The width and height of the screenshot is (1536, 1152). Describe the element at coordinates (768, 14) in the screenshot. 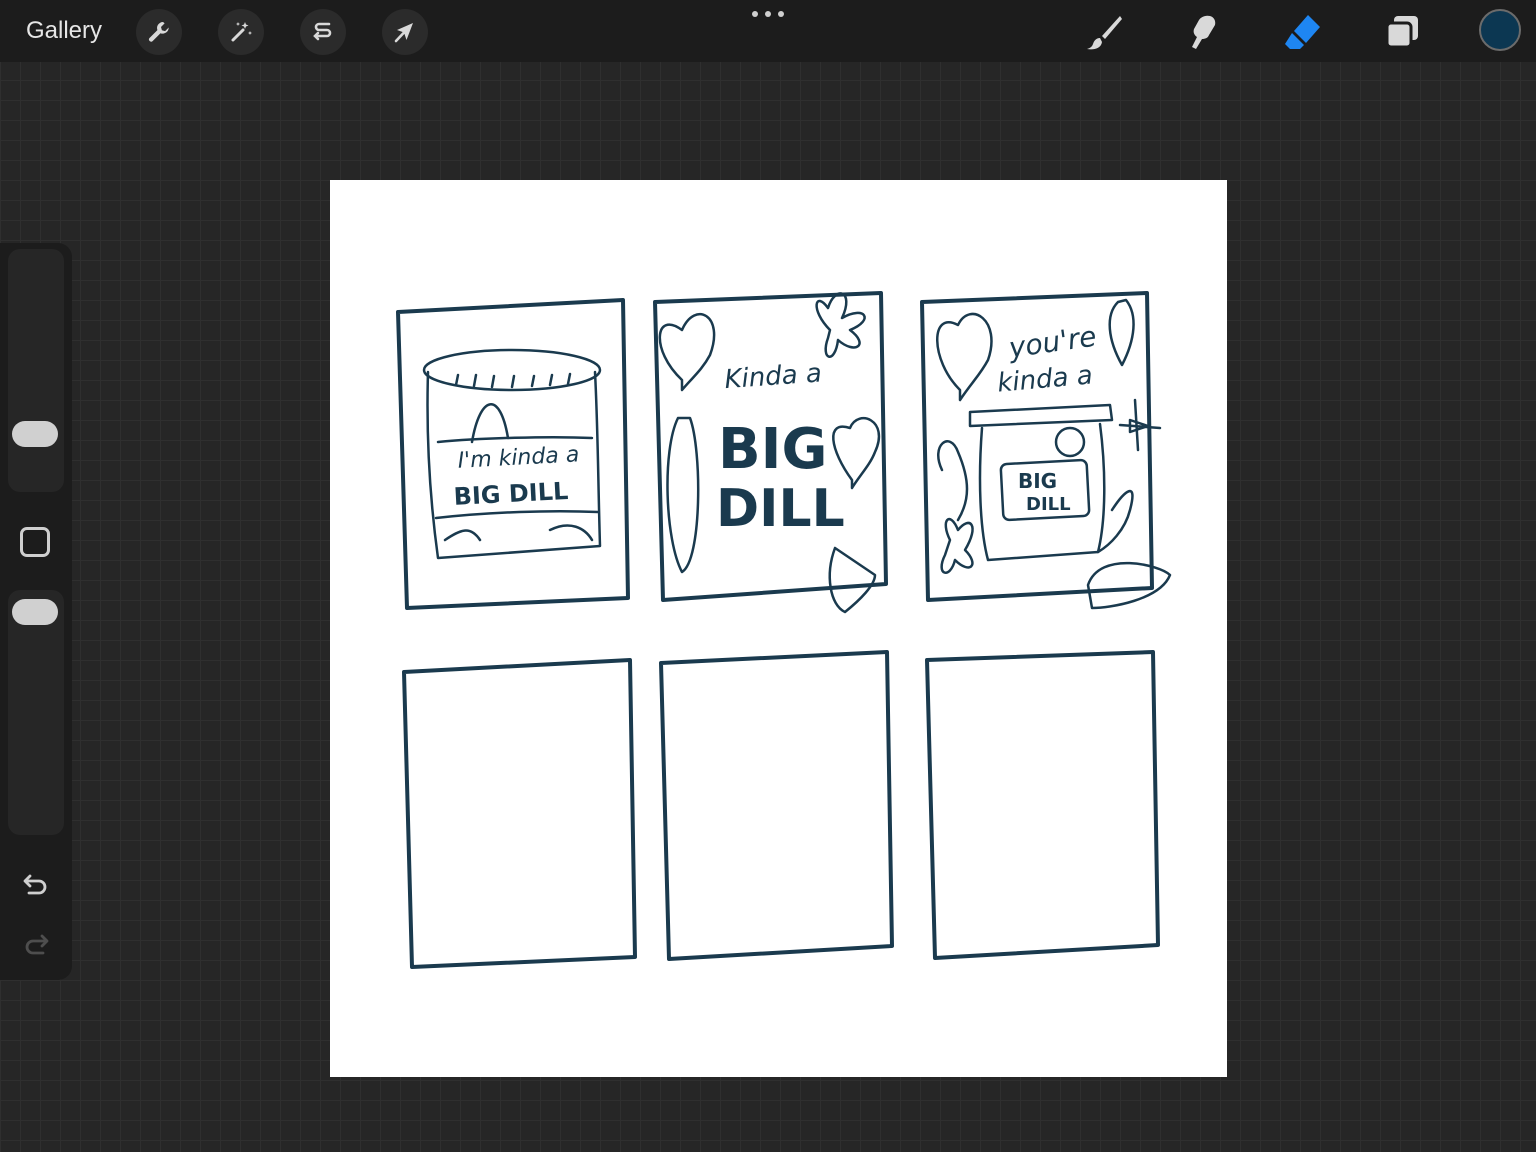

I see `more-options-button` at that location.